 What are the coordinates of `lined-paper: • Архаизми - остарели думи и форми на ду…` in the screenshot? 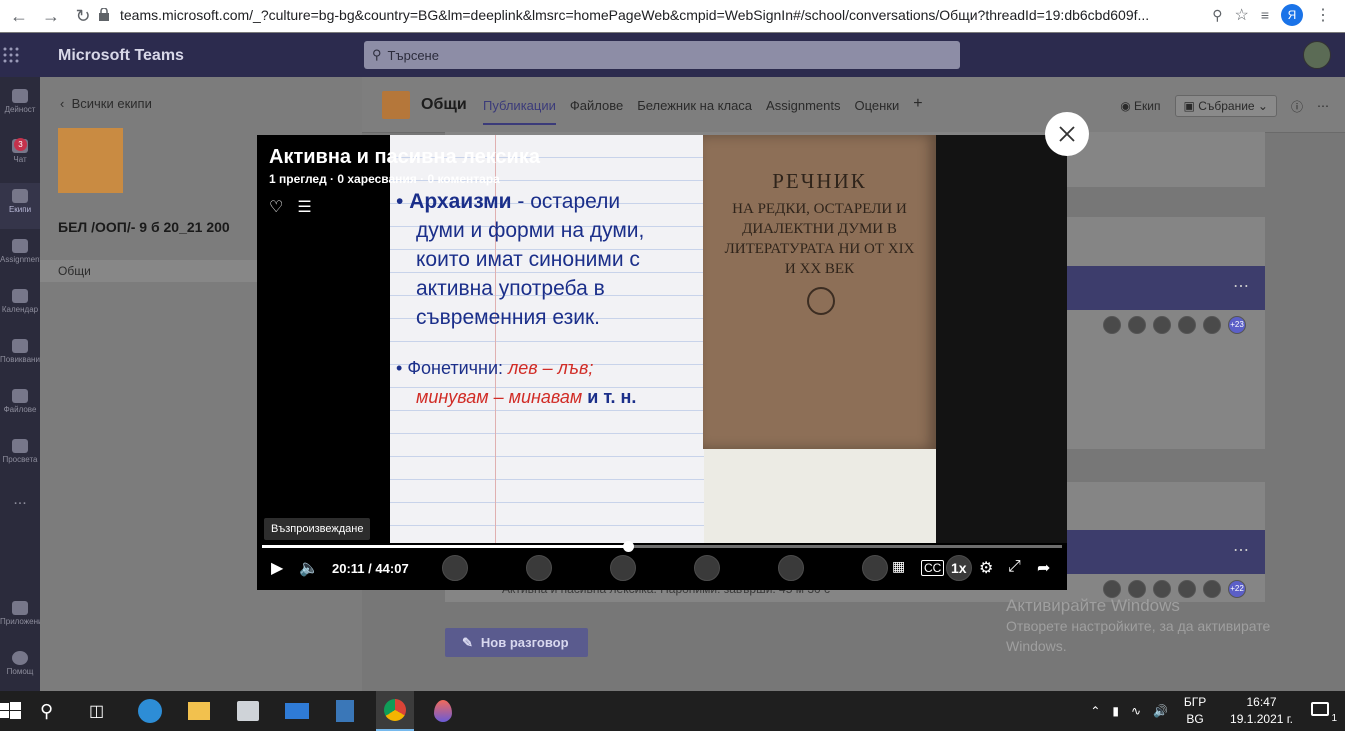 It's located at (547, 339).